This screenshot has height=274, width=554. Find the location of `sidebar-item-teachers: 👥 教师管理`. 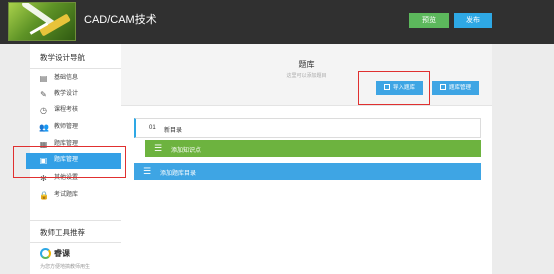

sidebar-item-teachers: 👥 教师管理 is located at coordinates (75, 127).